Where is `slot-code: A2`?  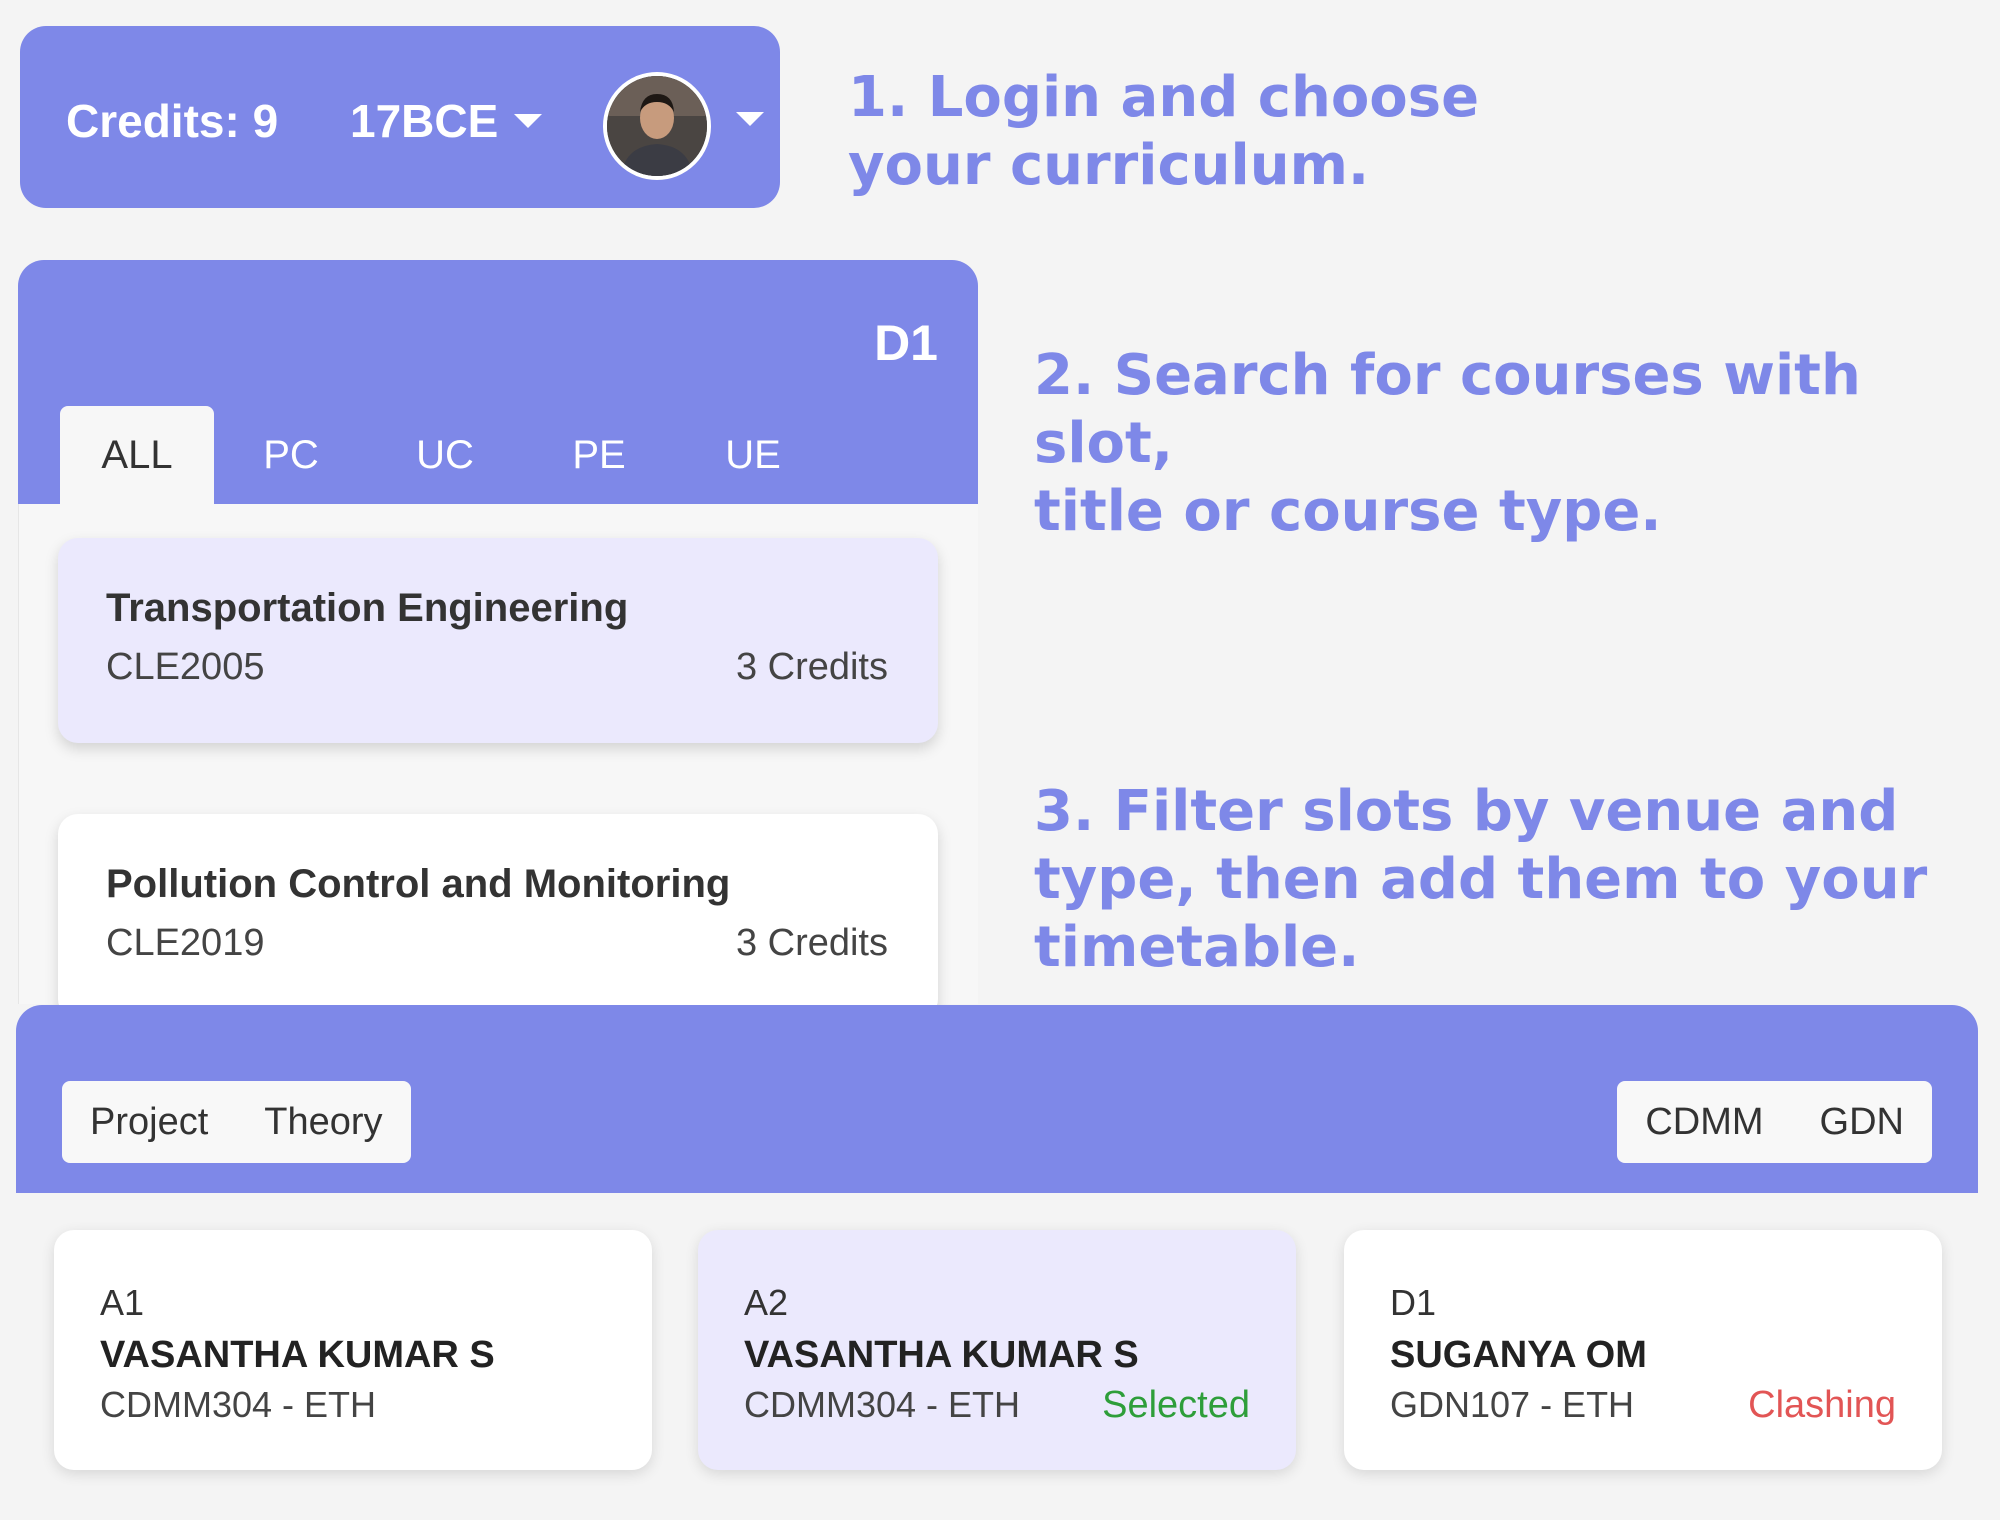
slot-code: A2 is located at coordinates (766, 1302).